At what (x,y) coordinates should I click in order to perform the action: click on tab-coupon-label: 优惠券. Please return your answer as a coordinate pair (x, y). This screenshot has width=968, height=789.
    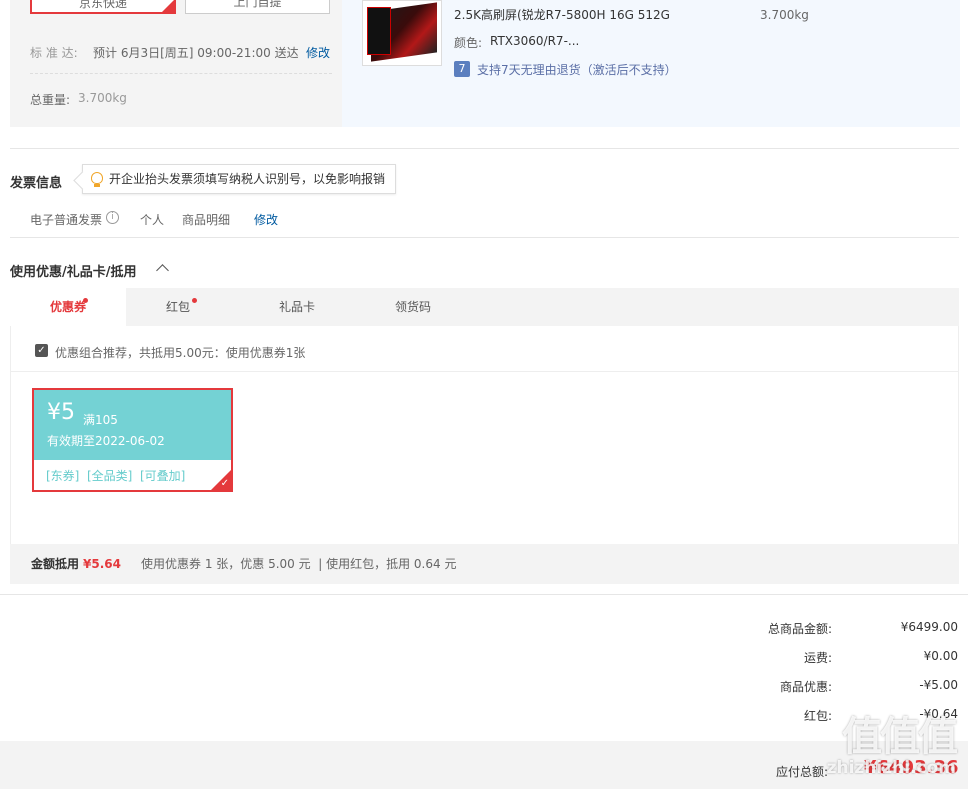
    Looking at the image, I should click on (67, 307).